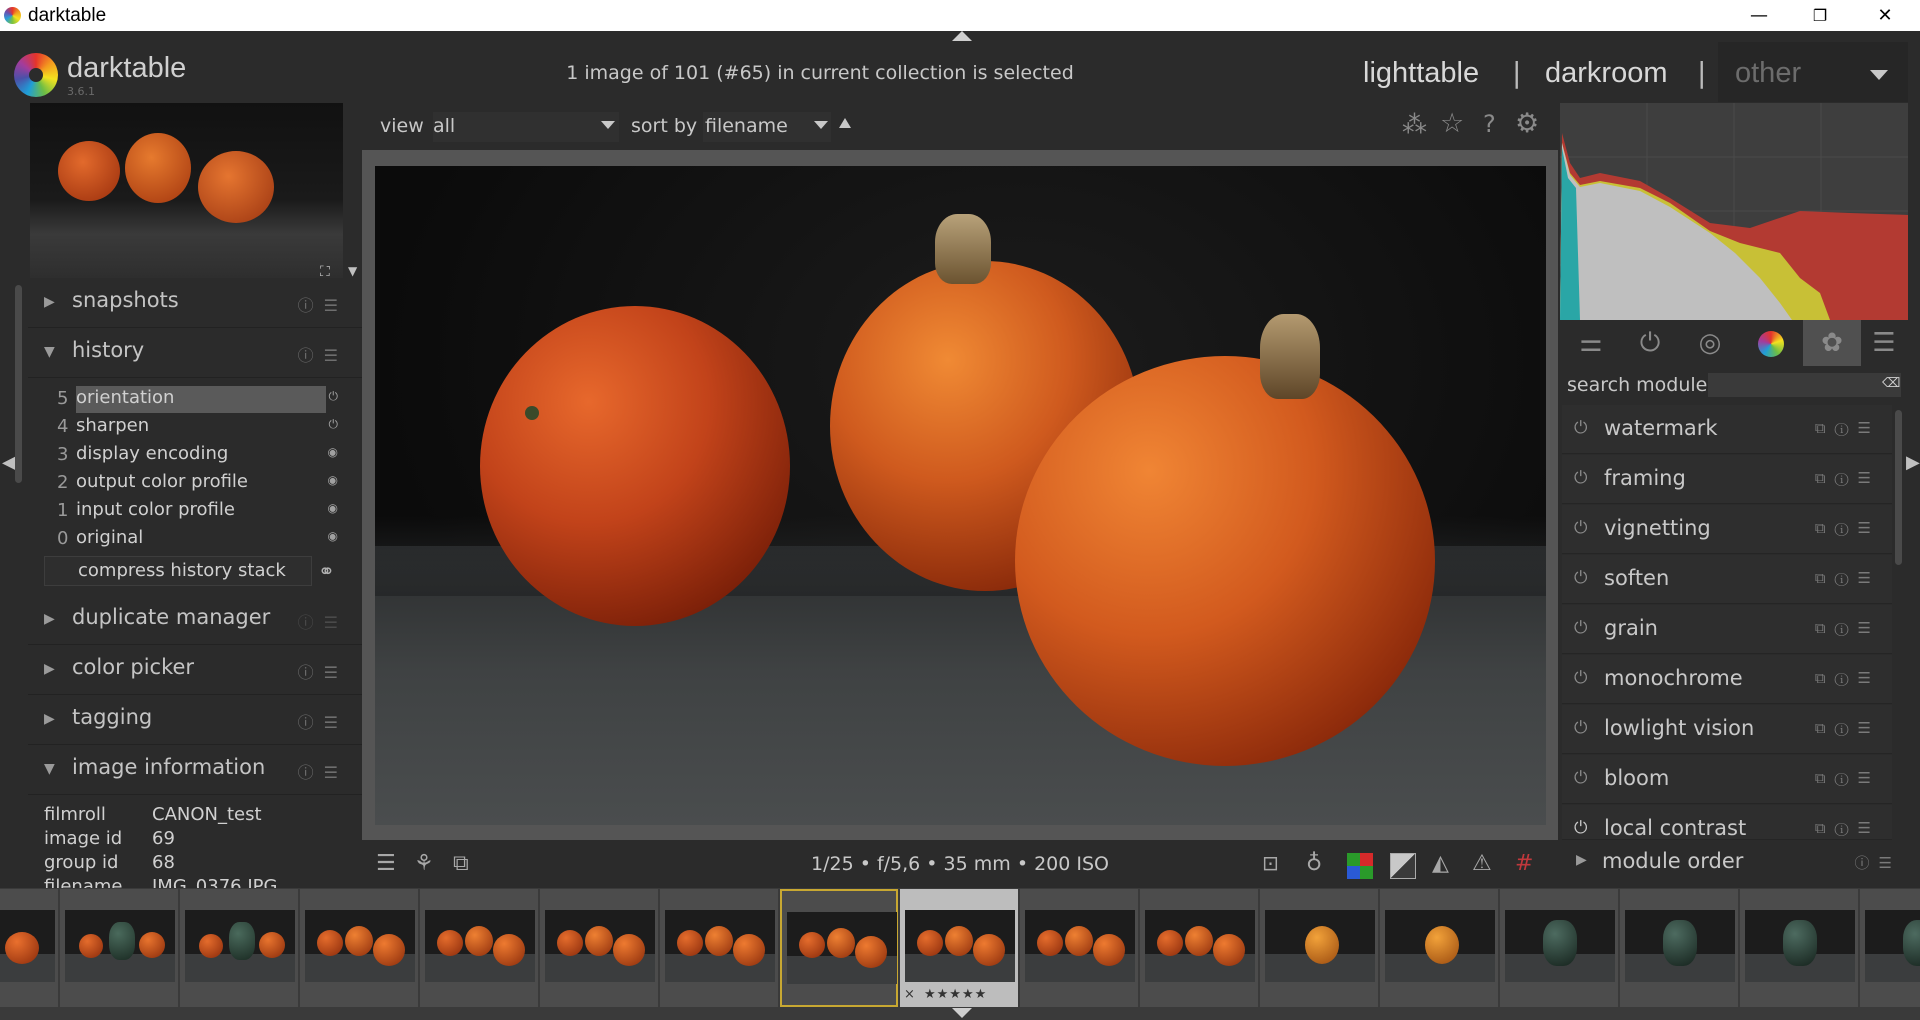 The image size is (1920, 1020). What do you see at coordinates (1580, 828) in the screenshot?
I see `power-on-icon: ⏻` at bounding box center [1580, 828].